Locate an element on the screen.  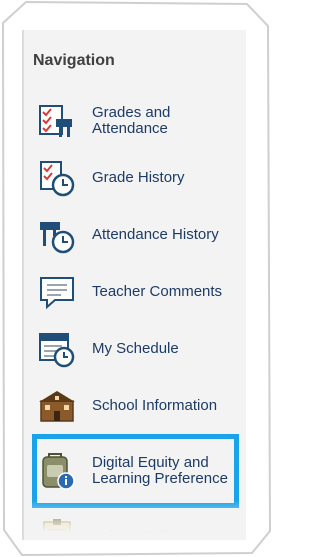
nav-item-grades-and-attendance: Grades and Attendance is located at coordinates (135, 121).